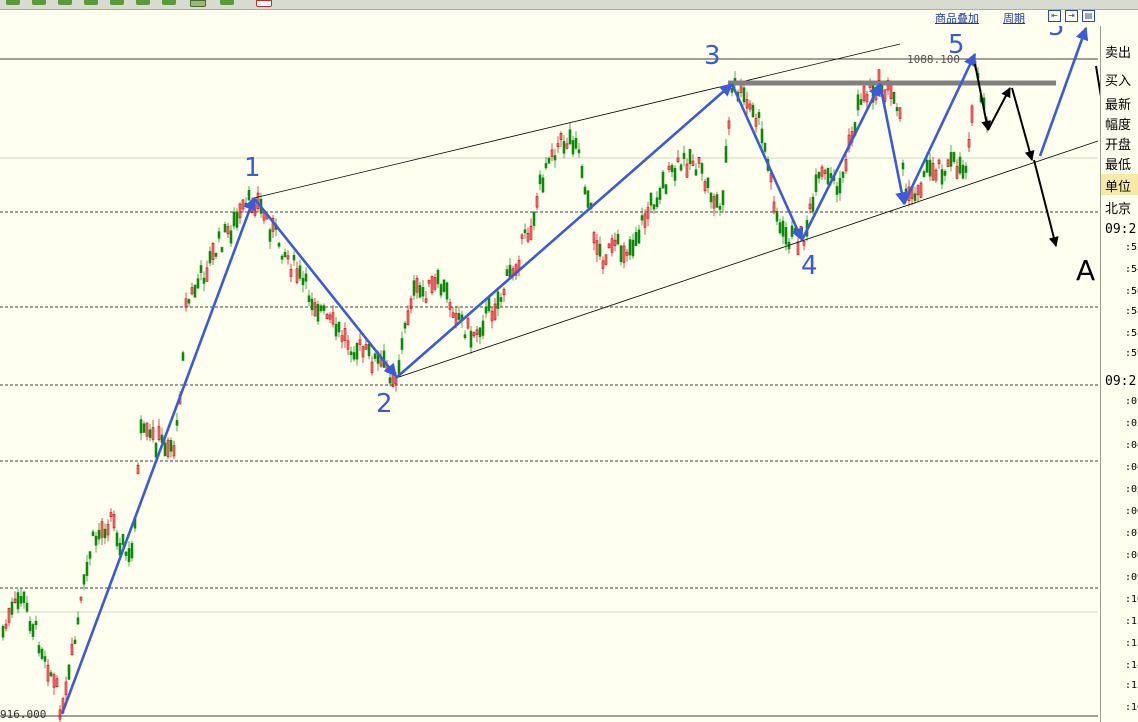 The width and height of the screenshot is (1138, 722). What do you see at coordinates (1131, 269) in the screenshot?
I see `time-label: :54` at bounding box center [1131, 269].